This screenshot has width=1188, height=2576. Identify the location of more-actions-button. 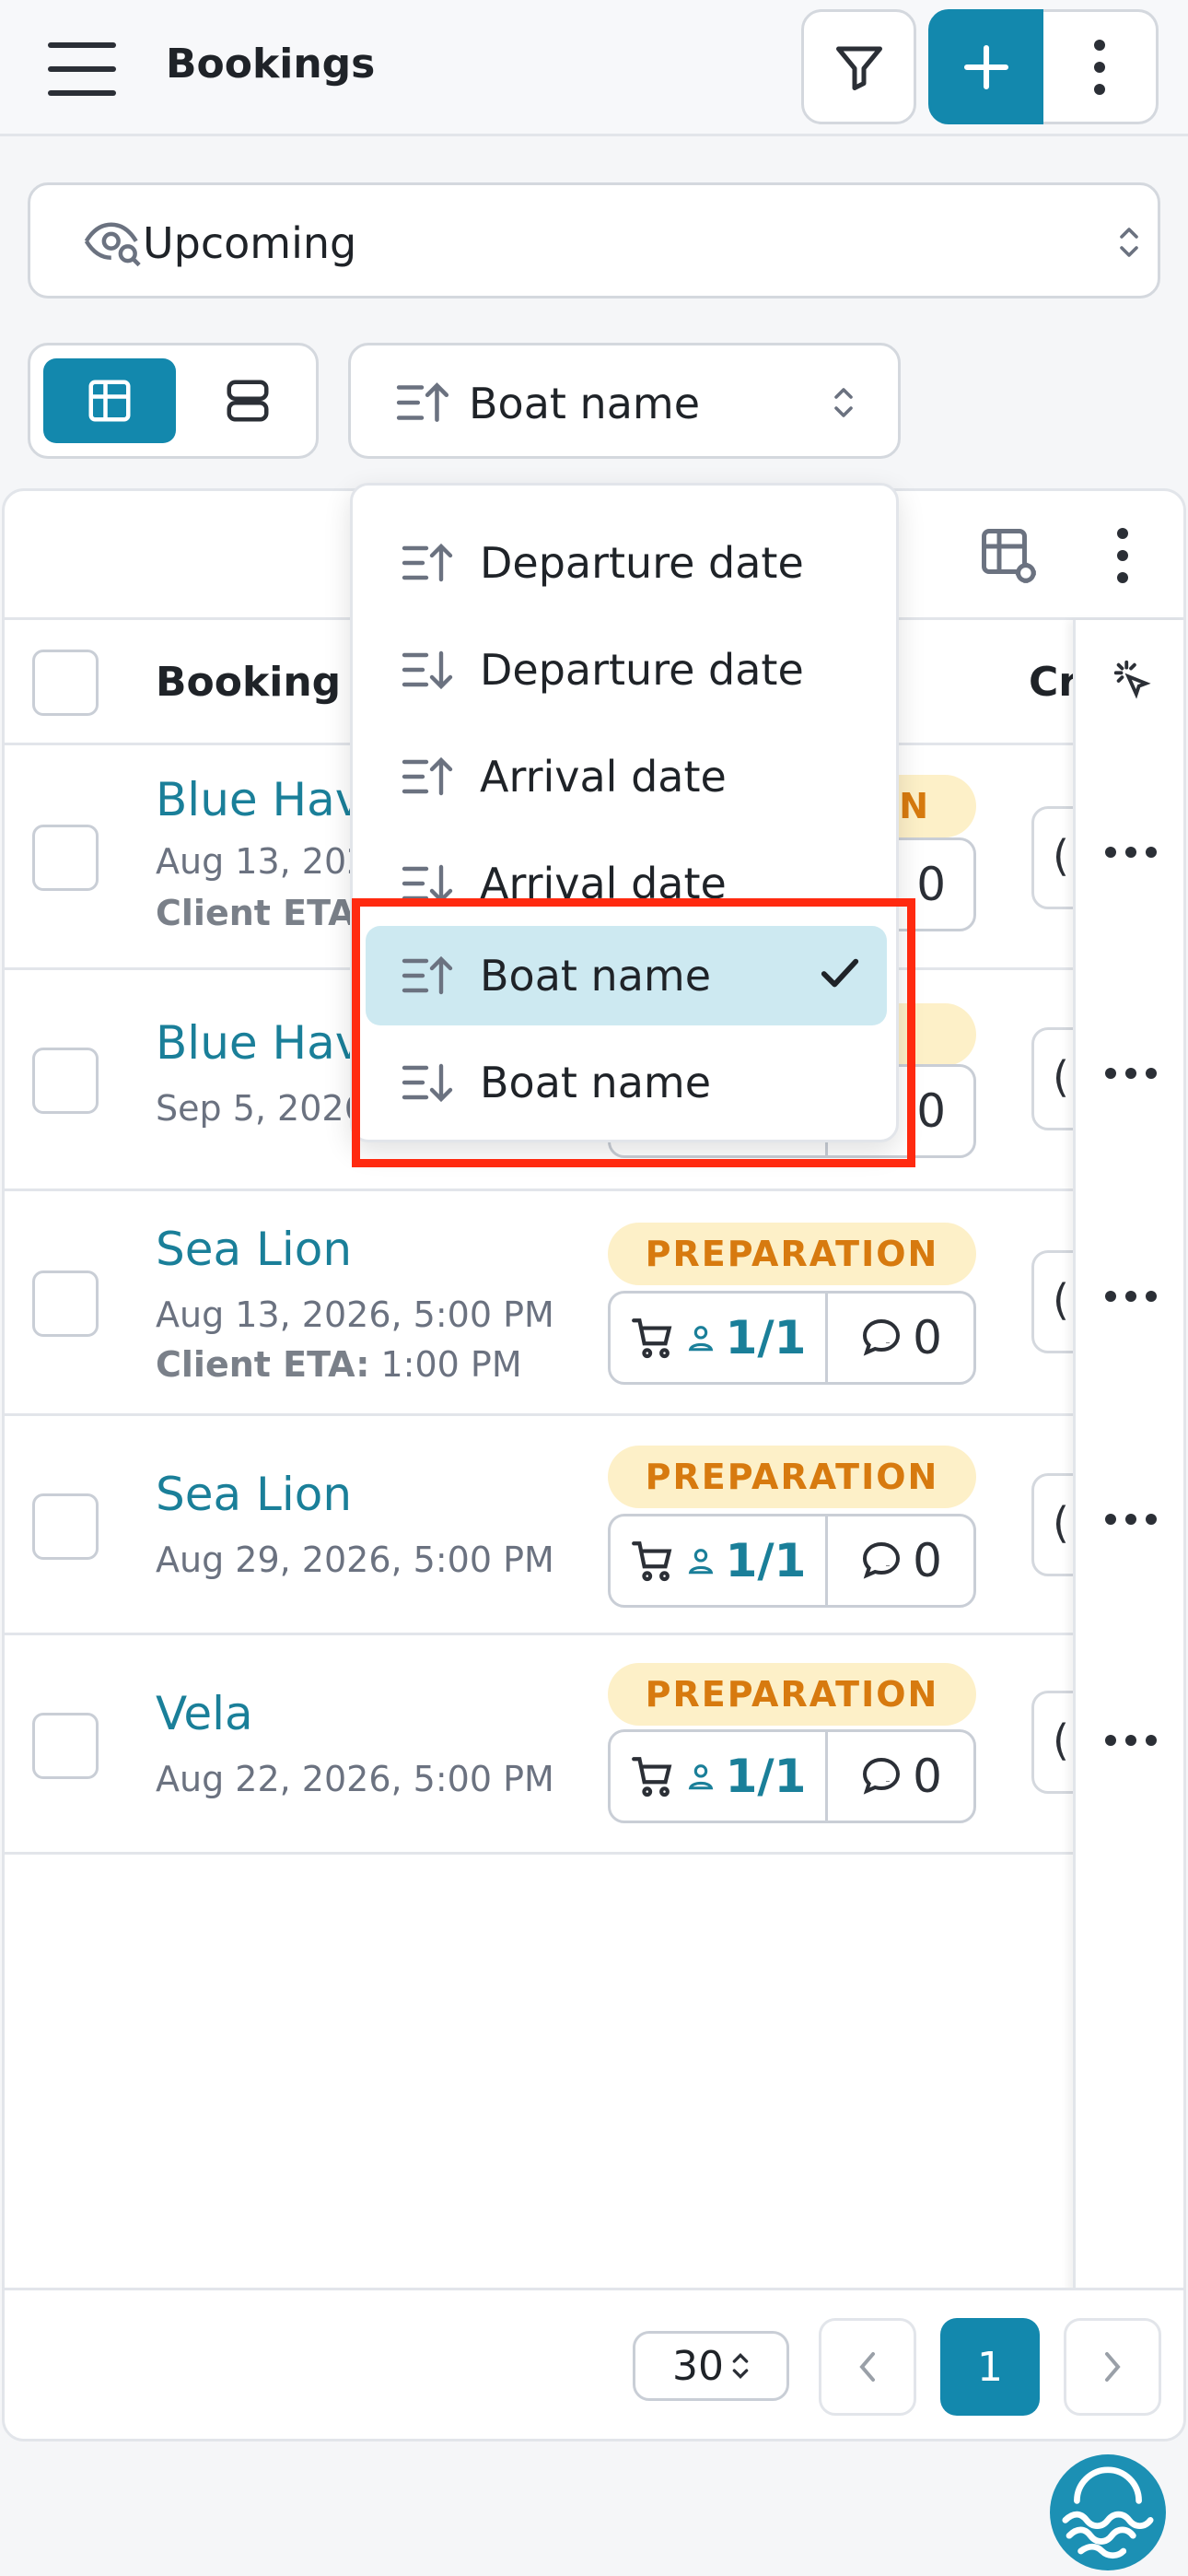
(1101, 66).